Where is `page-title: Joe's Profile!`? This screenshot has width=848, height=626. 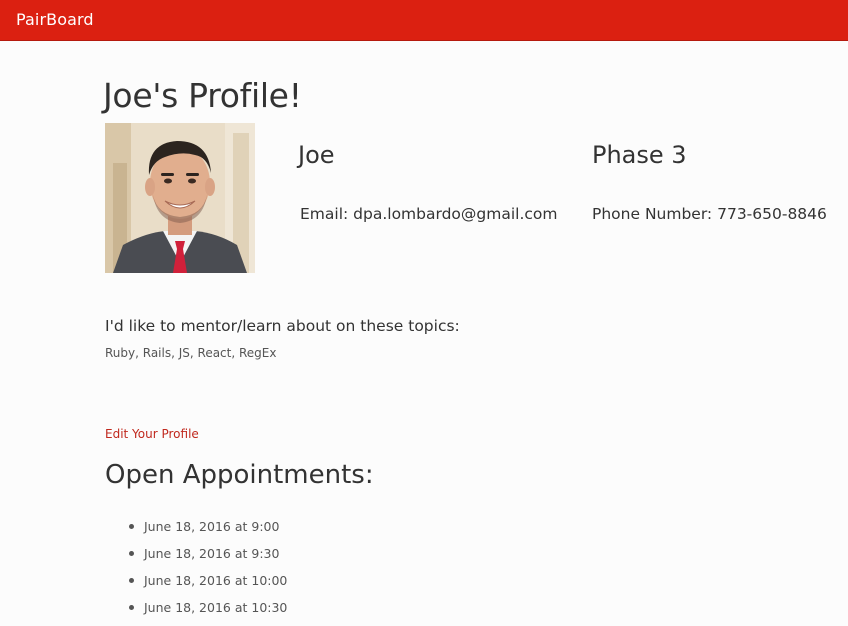 page-title: Joe's Profile! is located at coordinates (202, 95).